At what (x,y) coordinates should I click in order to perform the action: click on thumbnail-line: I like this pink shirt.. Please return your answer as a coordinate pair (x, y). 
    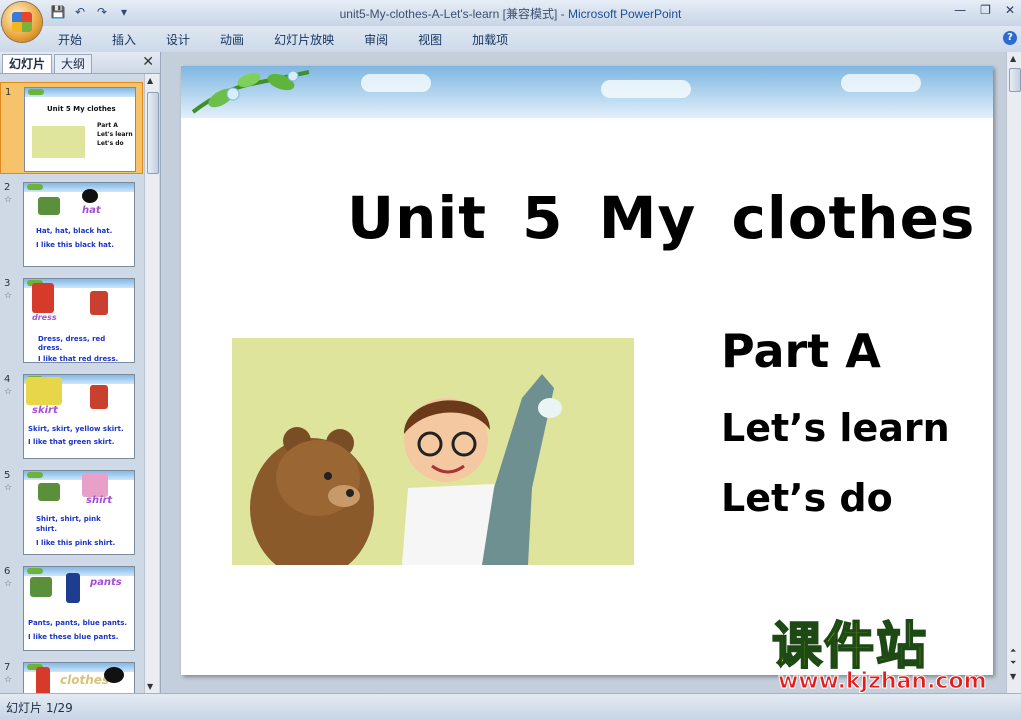
    Looking at the image, I should click on (76, 543).